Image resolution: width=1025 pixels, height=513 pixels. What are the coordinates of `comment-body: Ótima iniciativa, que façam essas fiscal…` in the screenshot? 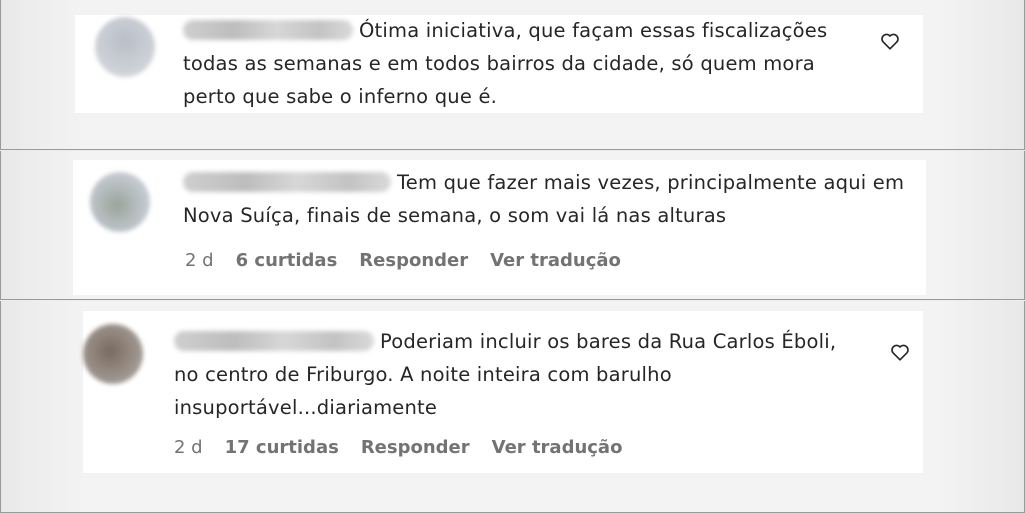 It's located at (523, 63).